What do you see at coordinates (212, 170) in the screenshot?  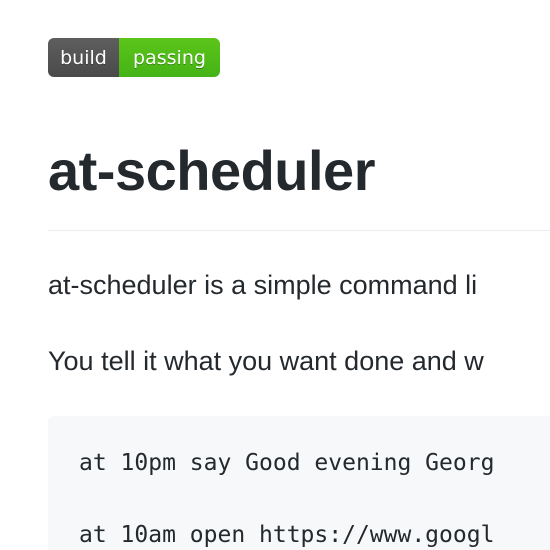 I see `page-title: at-scheduler` at bounding box center [212, 170].